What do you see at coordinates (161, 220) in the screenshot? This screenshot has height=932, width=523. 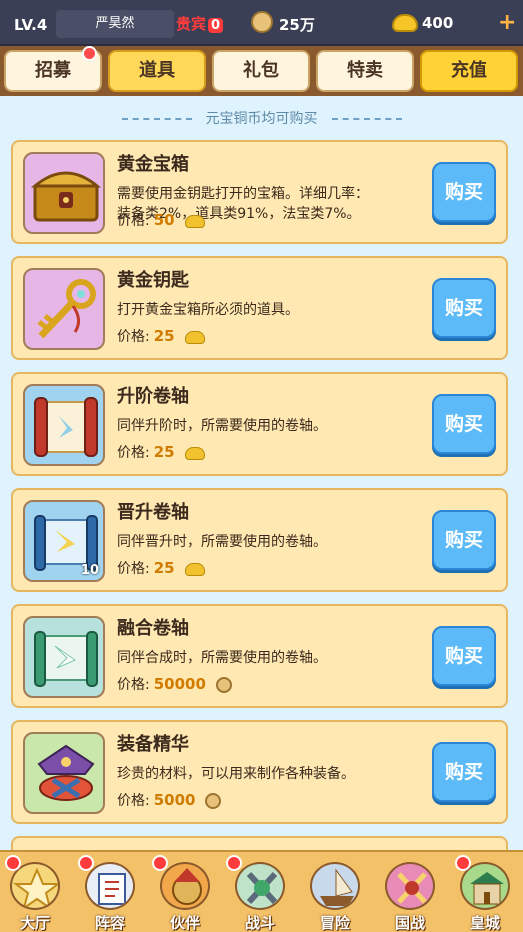 I see `item-price: 价格: 50` at bounding box center [161, 220].